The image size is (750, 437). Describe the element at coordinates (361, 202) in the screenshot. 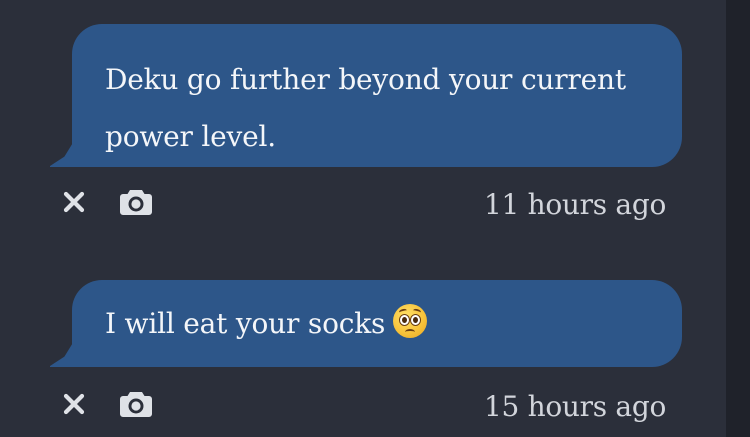

I see `message-meta: 11 hours ago` at that location.